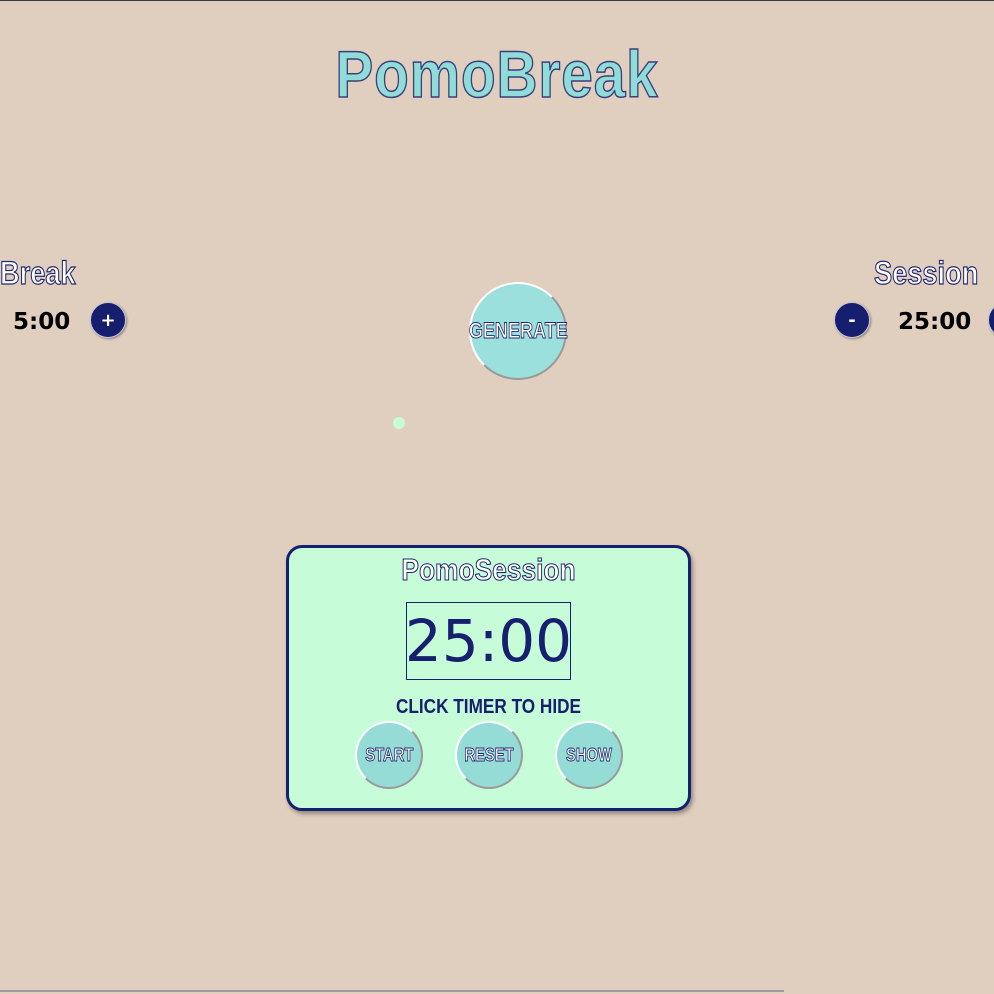 The width and height of the screenshot is (994, 994). I want to click on session-decrement-button: -, so click(852, 320).